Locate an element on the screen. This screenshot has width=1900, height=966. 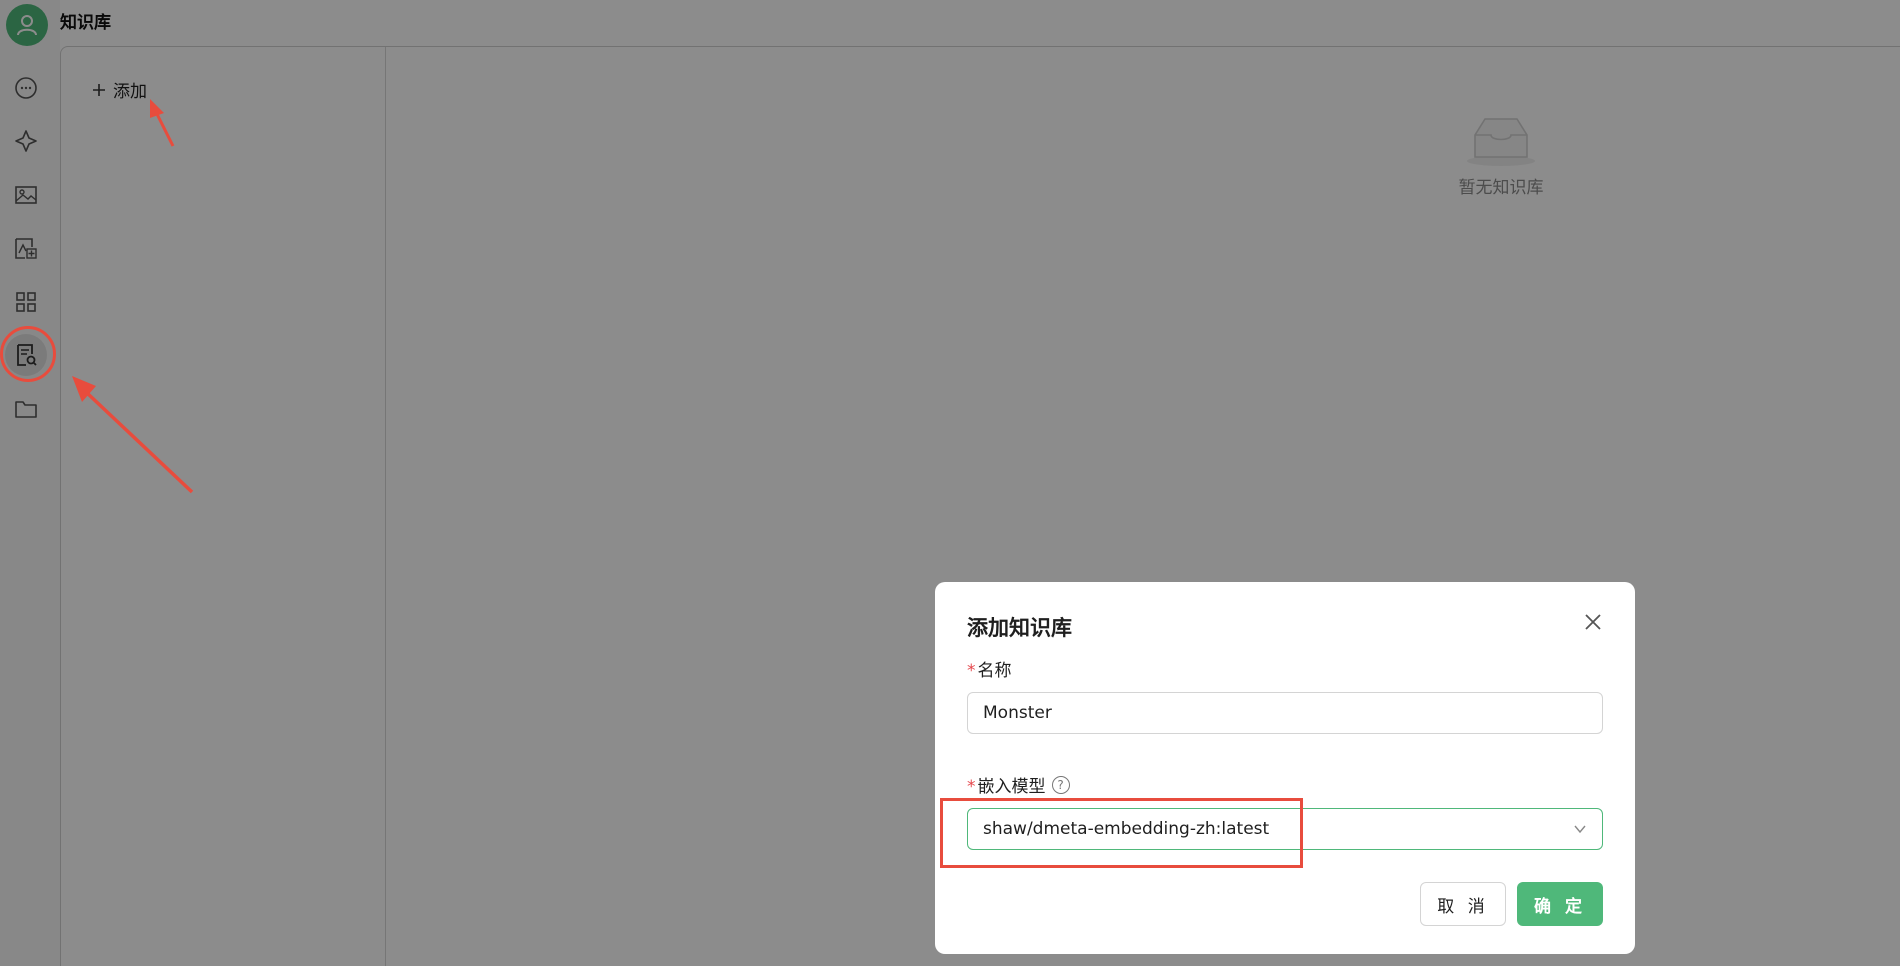
annotation-arrow-add is located at coordinates (162, 123).